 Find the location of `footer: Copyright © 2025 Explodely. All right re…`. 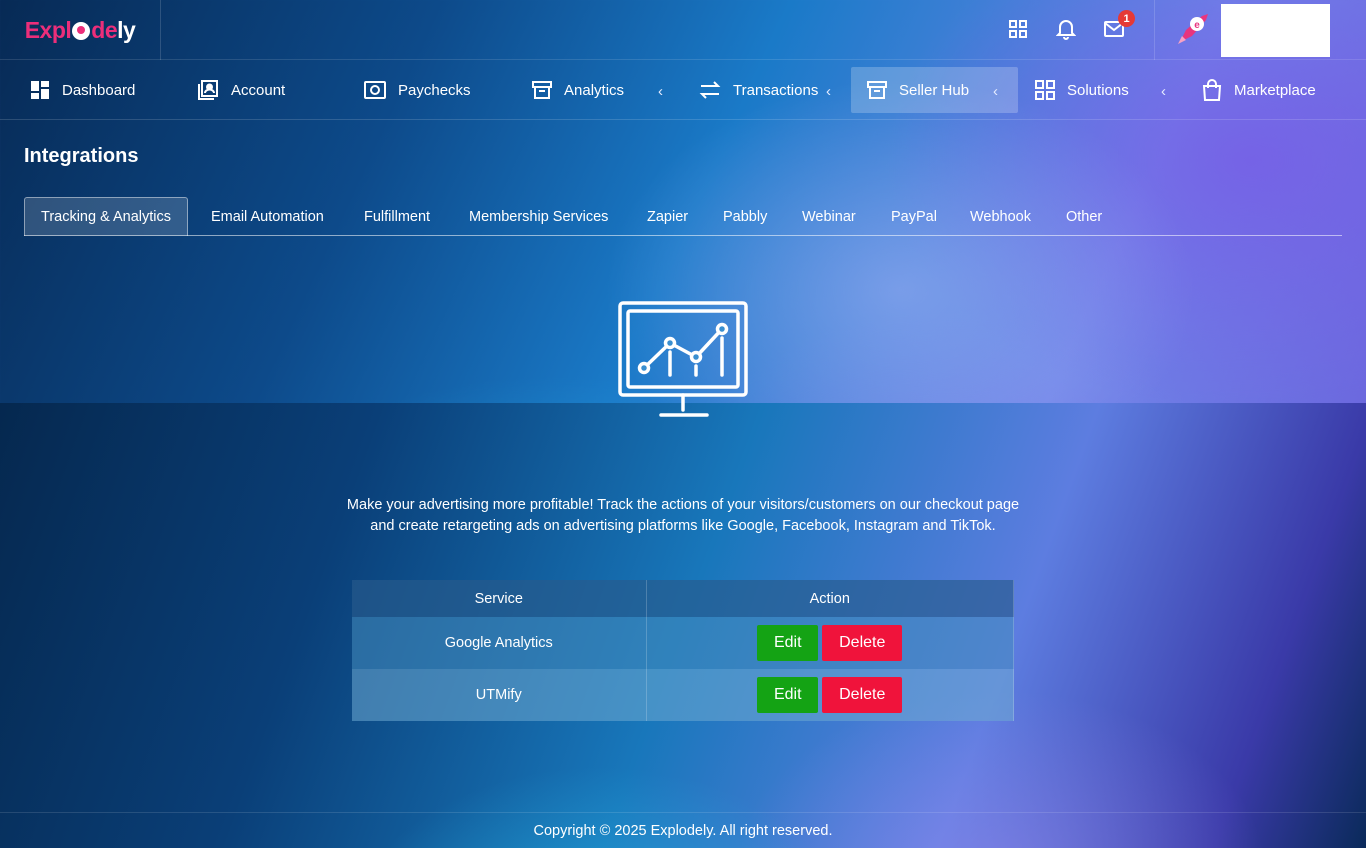

footer: Copyright © 2025 Explodely. All right re… is located at coordinates (683, 830).